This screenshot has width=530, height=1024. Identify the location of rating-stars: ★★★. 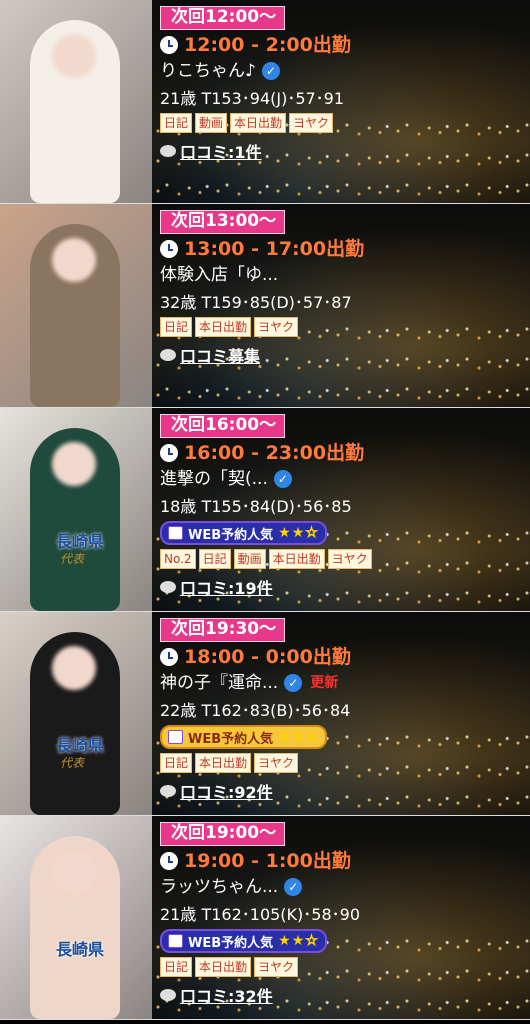
(298, 737).